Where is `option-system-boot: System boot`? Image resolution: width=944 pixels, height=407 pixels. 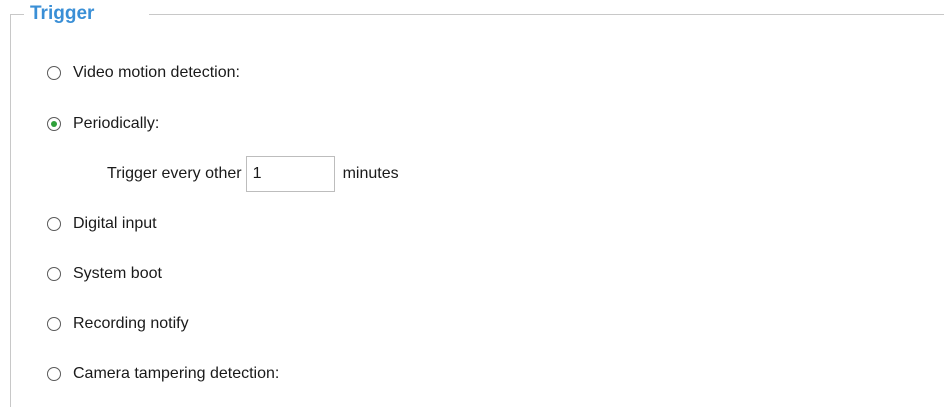
option-system-boot: System boot is located at coordinates (104, 274).